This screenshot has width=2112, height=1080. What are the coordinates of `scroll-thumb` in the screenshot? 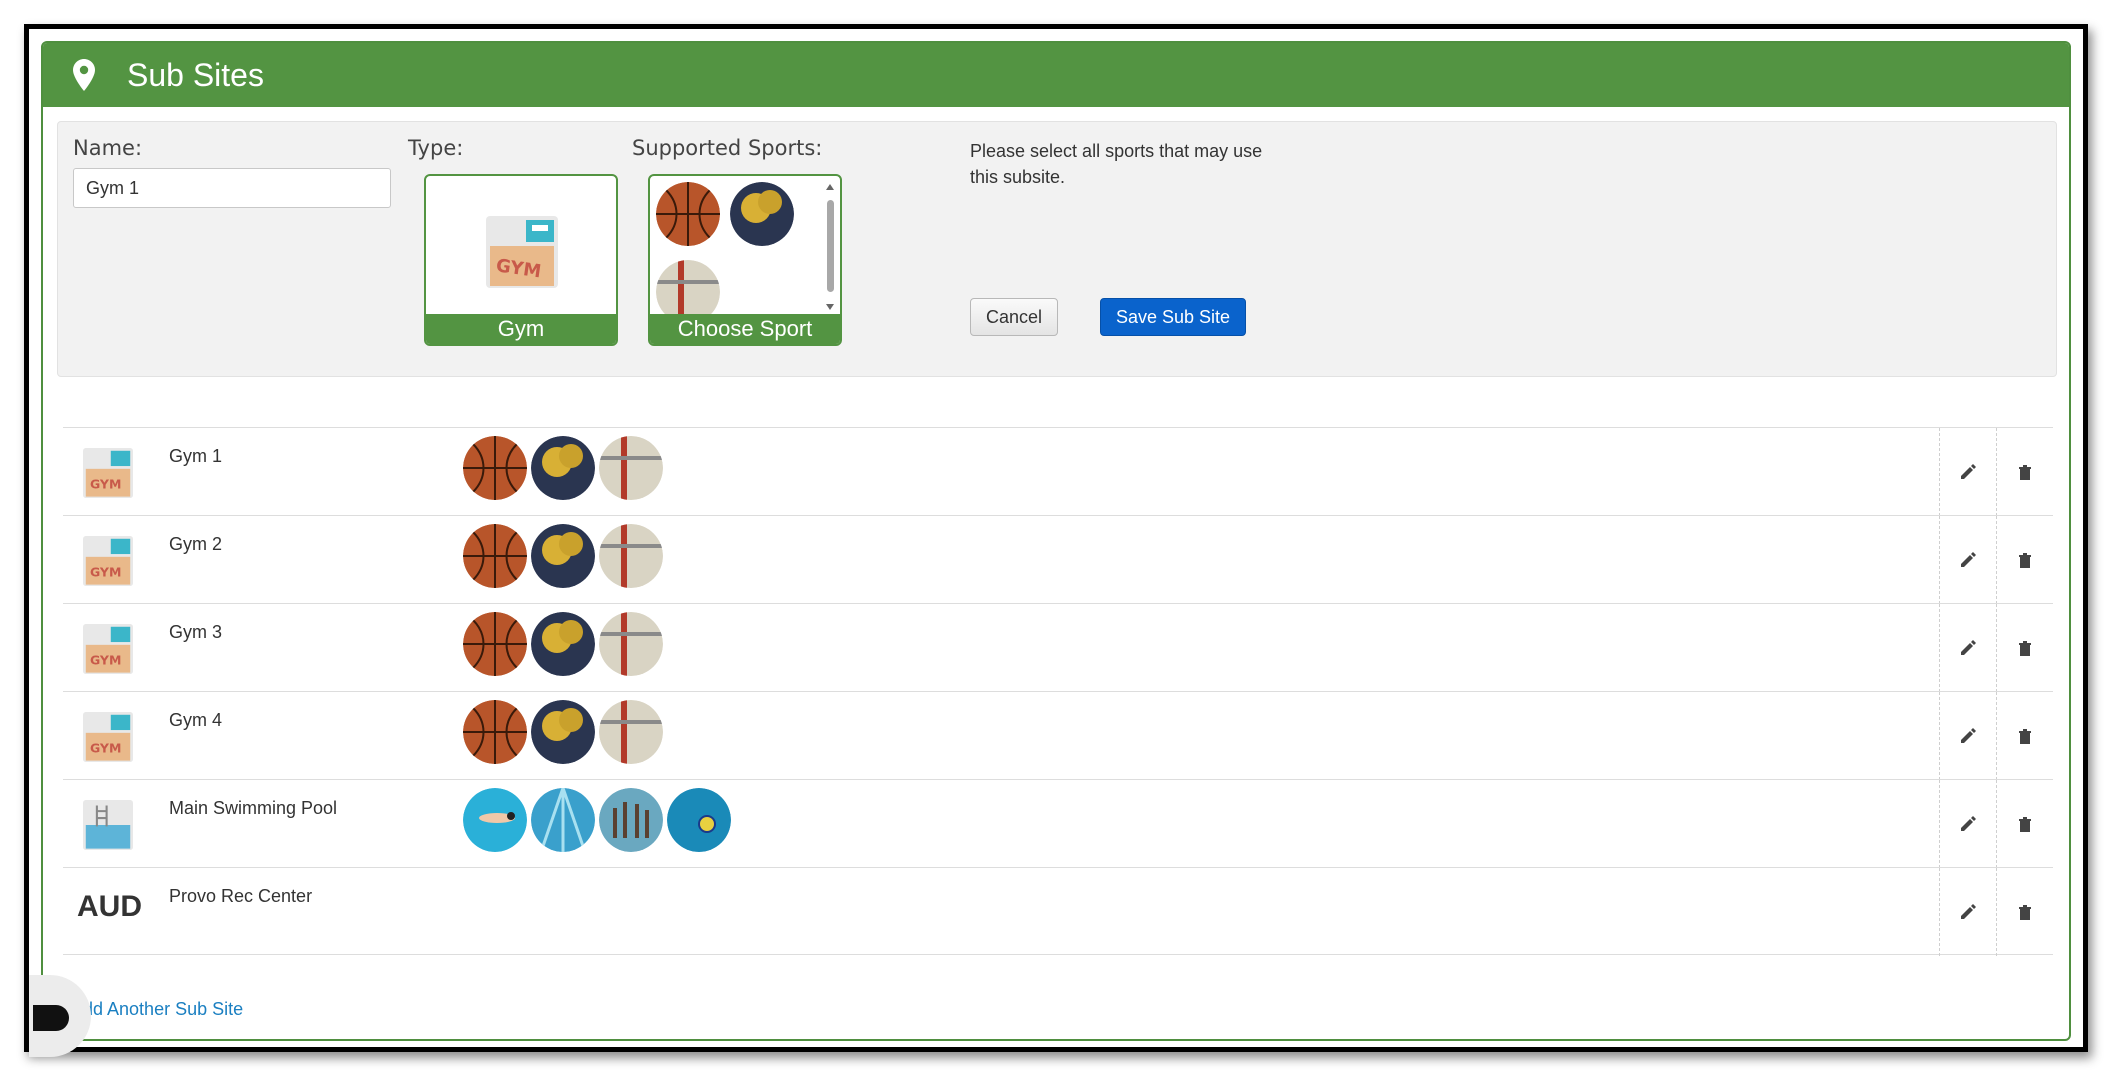 It's located at (830, 246).